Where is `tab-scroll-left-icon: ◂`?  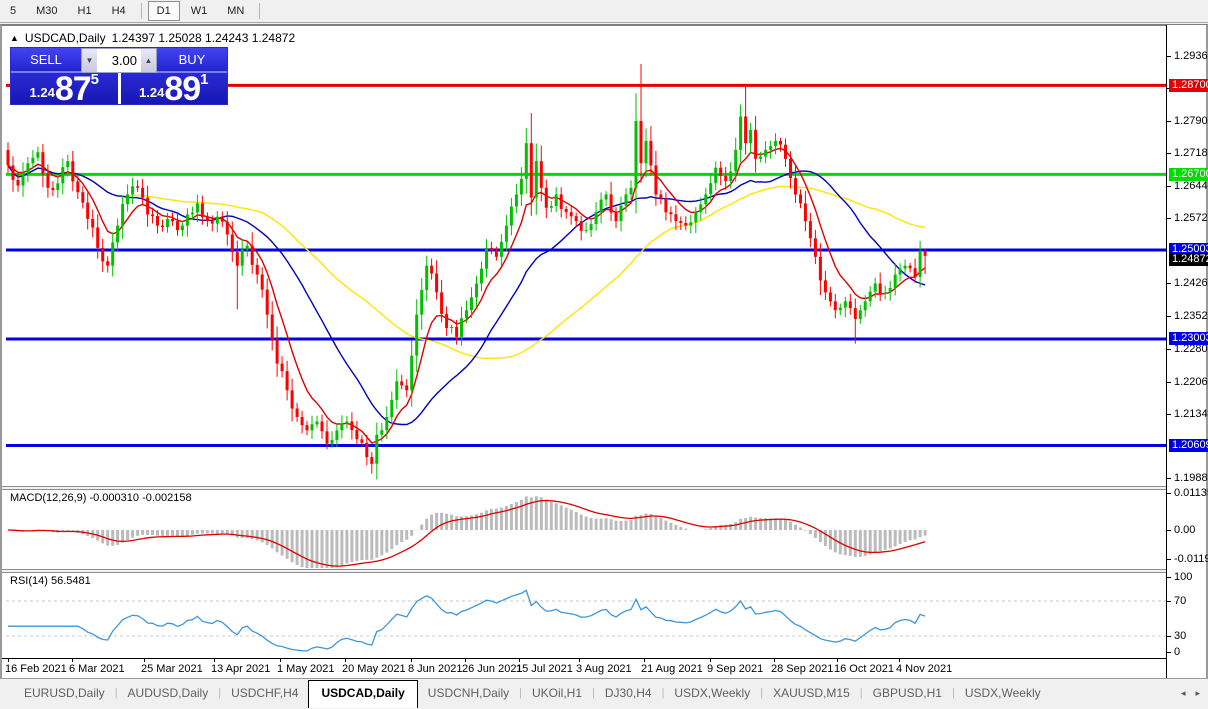
tab-scroll-left-icon: ◂ is located at coordinates (1183, 693).